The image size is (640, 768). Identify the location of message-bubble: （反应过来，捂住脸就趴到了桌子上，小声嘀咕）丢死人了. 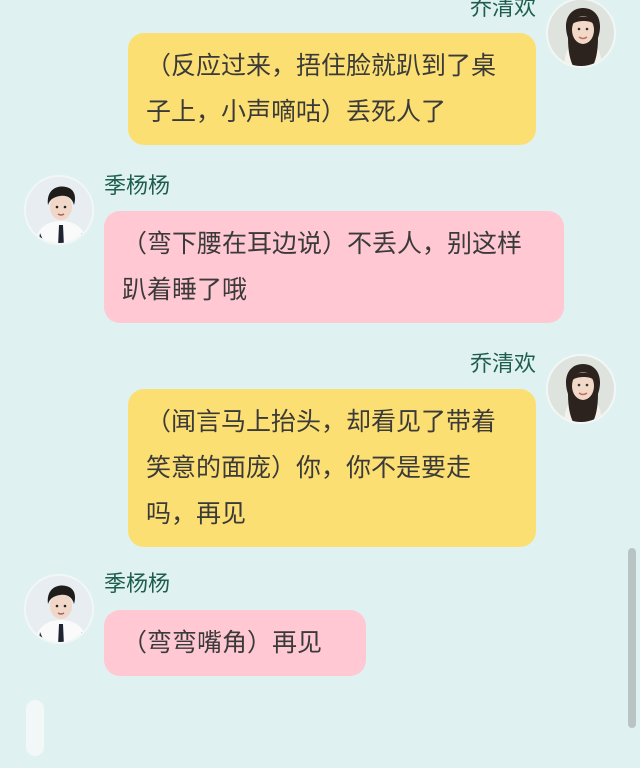
(332, 89).